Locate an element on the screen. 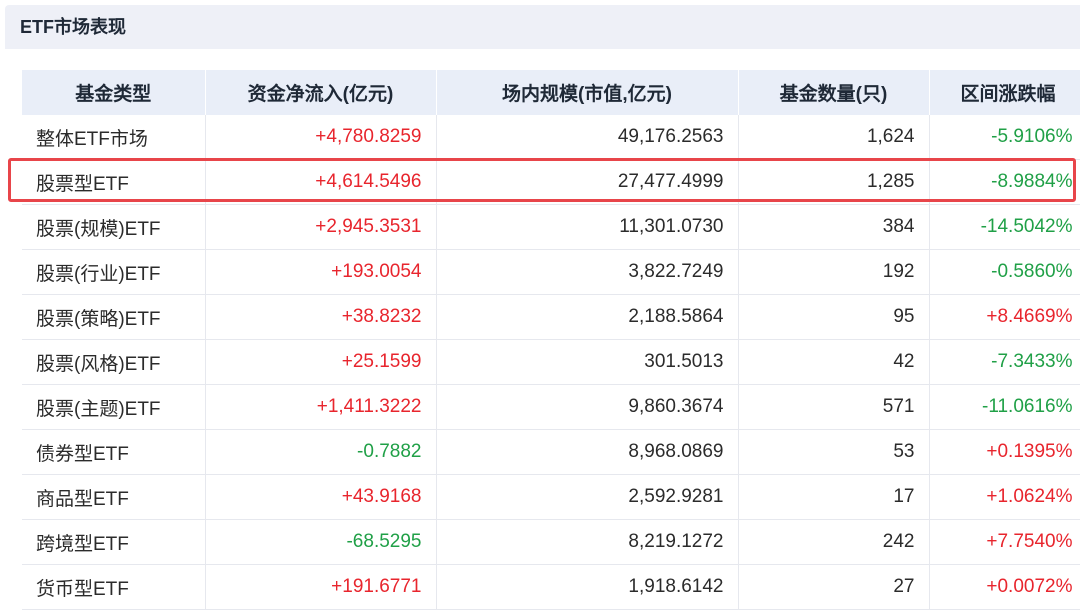 This screenshot has width=1080, height=611. cell-scale: 27,477.4999 is located at coordinates (587, 182).